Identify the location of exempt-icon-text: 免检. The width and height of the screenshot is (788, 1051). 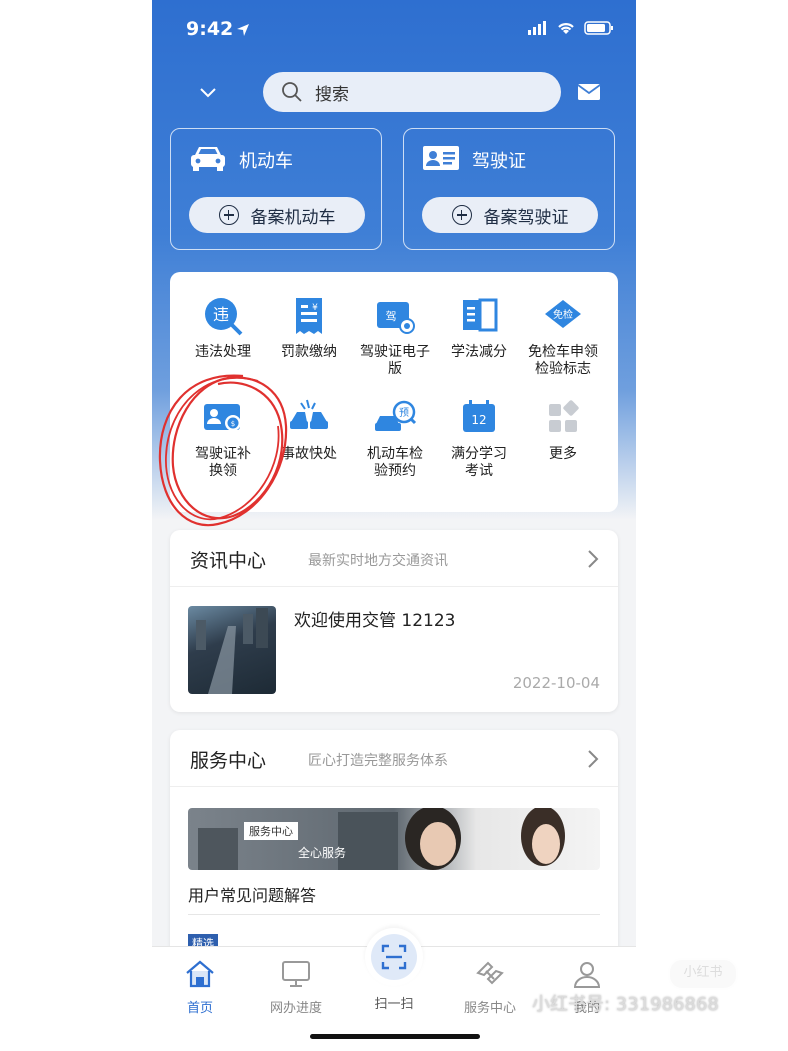
(563, 314).